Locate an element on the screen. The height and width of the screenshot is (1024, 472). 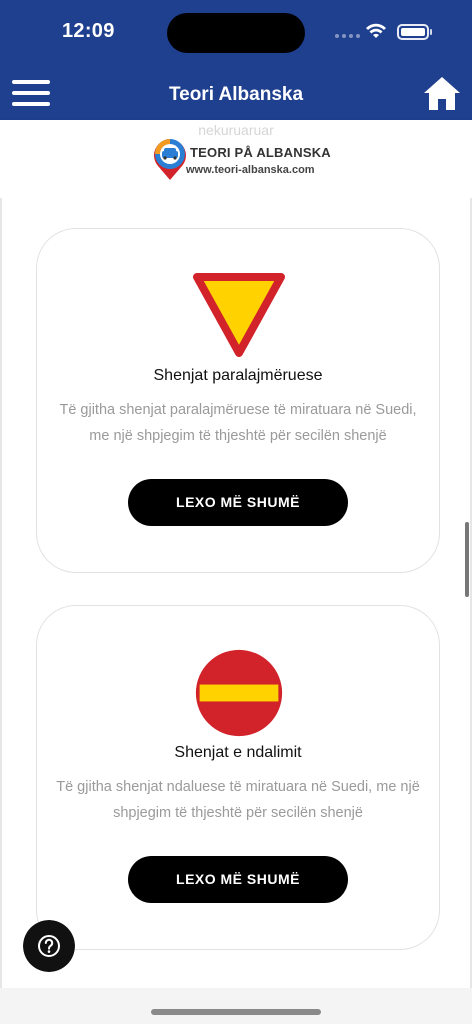
status-bar: 12:09 is located at coordinates (236, 32).